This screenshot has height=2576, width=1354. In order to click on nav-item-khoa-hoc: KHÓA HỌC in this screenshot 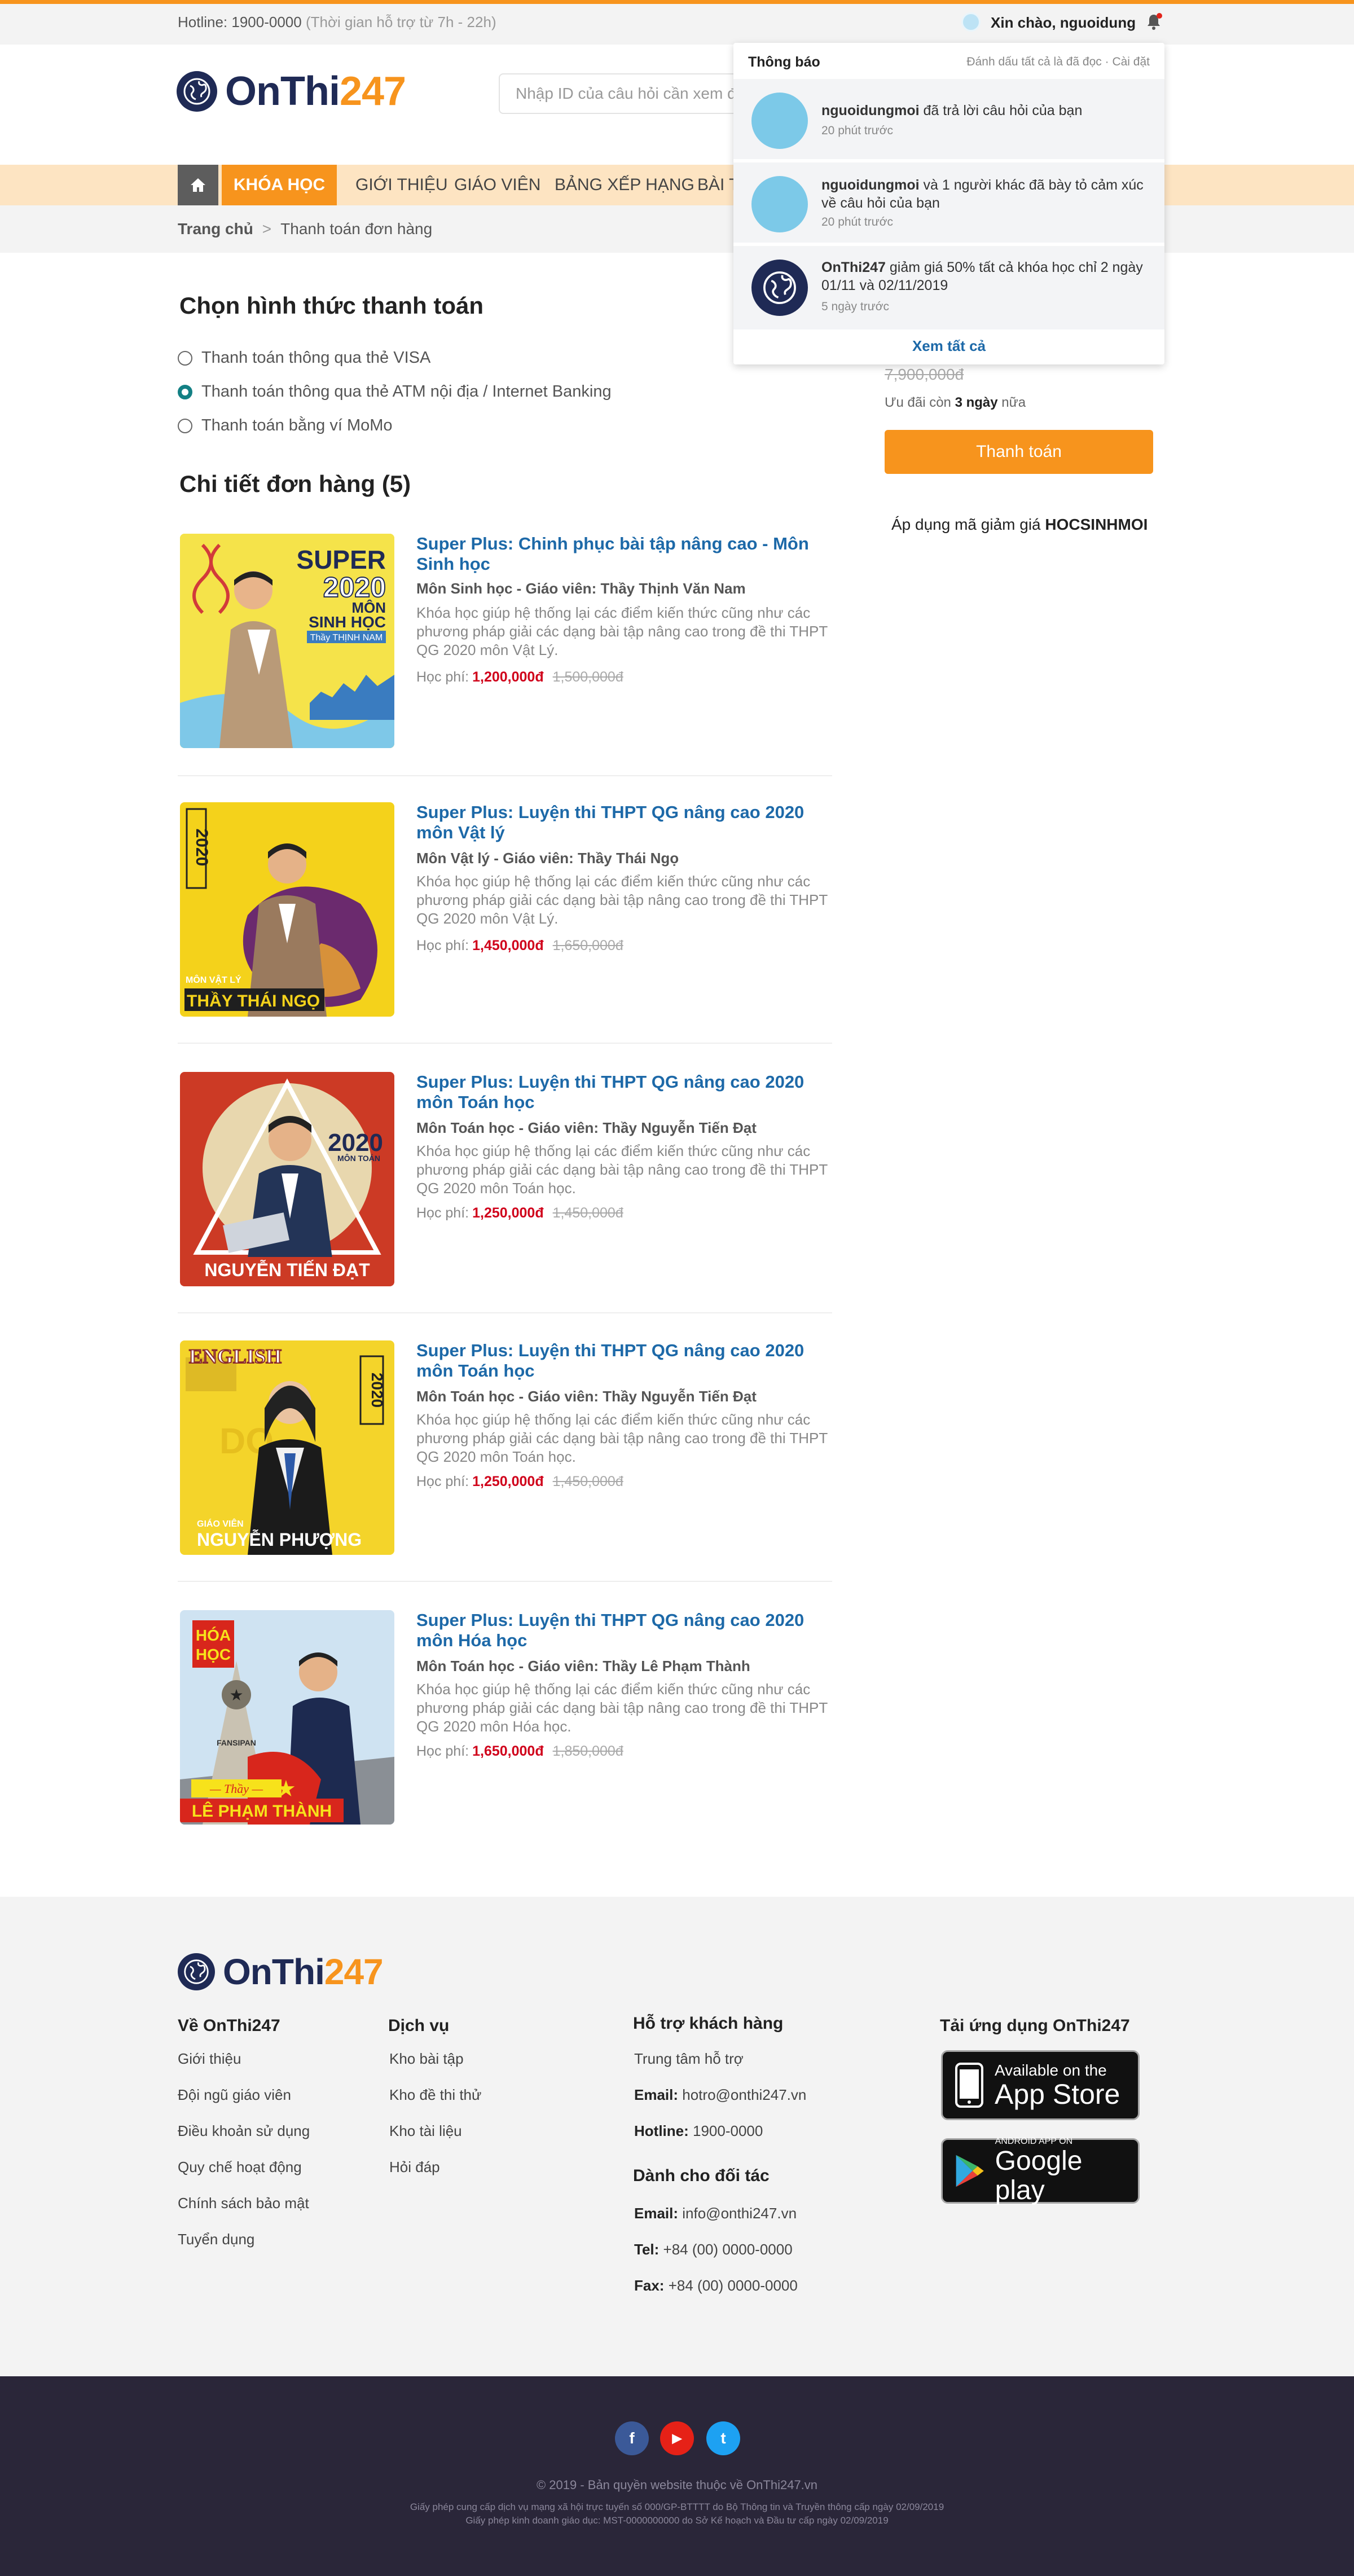, I will do `click(280, 185)`.